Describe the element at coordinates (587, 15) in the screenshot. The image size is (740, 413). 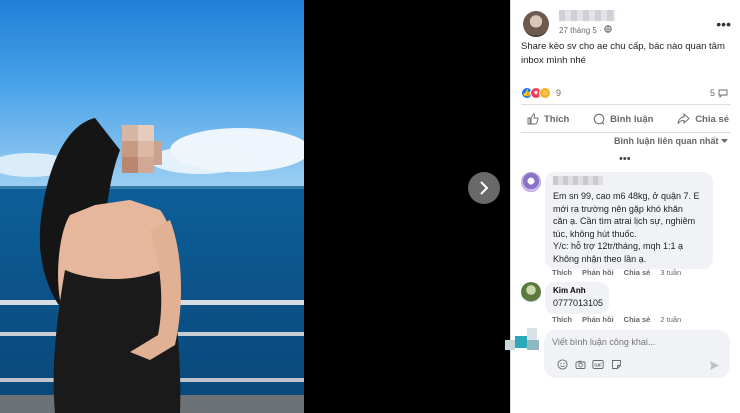
I see `author-name-redacted` at that location.